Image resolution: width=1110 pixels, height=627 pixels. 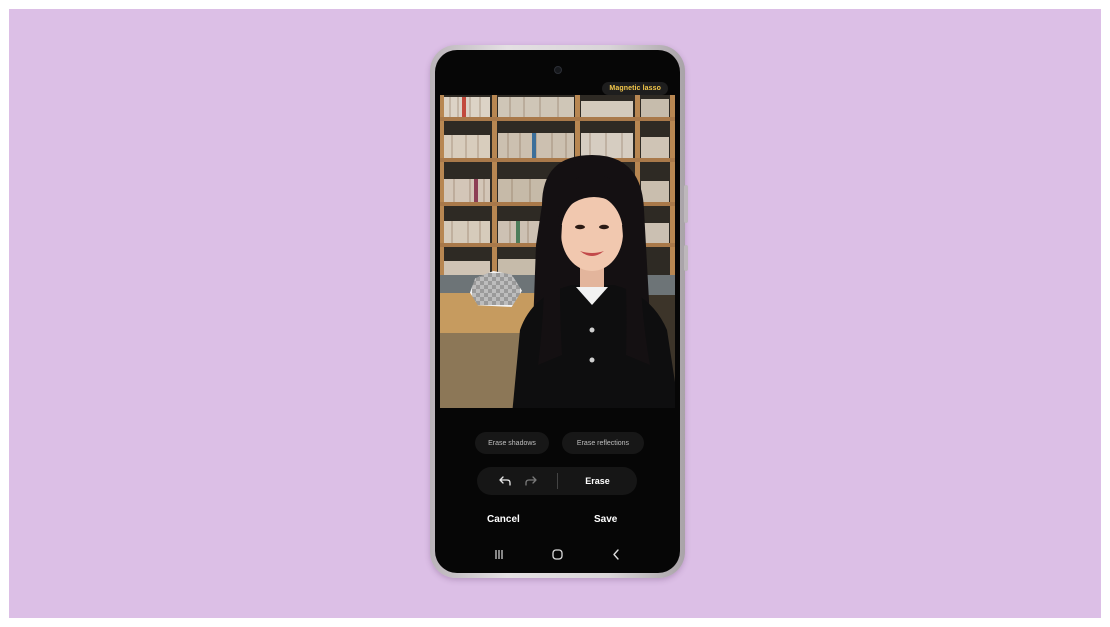 I want to click on navigation-bar, so click(x=557, y=554).